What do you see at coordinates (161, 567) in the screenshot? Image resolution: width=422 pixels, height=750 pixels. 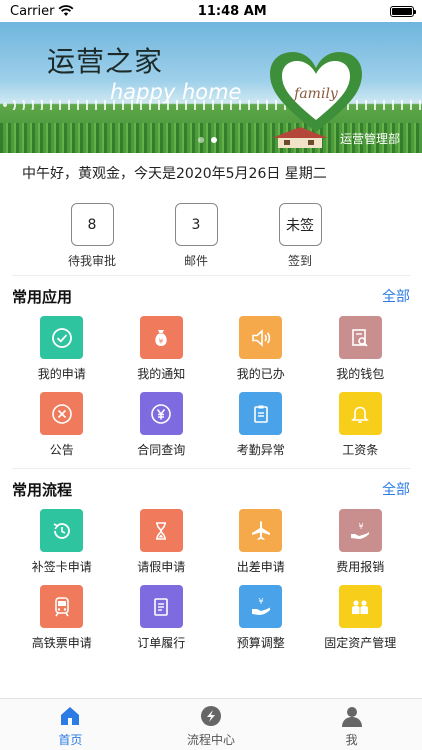 I see `app-label: 请假申请` at bounding box center [161, 567].